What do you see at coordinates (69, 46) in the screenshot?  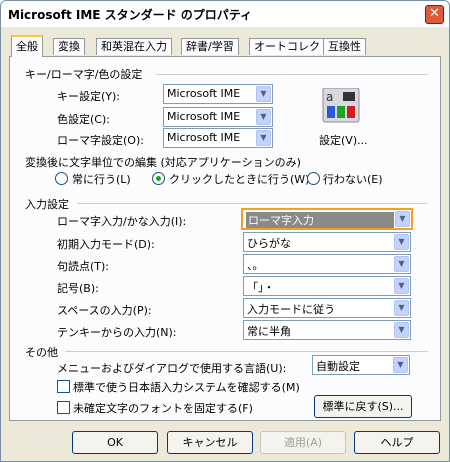 I see `tab-conversion: 変換` at bounding box center [69, 46].